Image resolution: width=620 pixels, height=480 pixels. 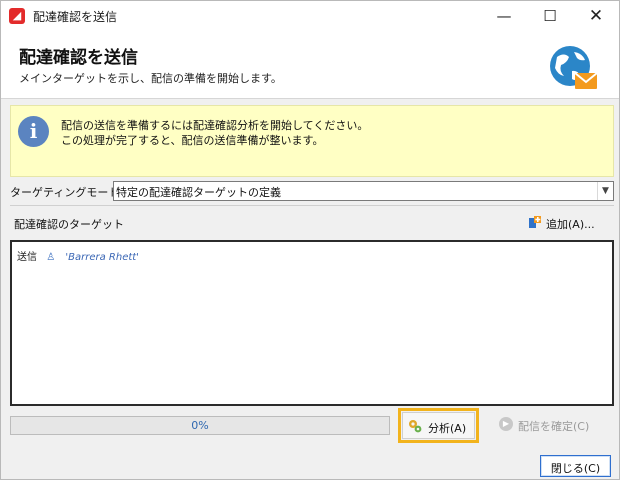 What do you see at coordinates (67, 192) in the screenshot?
I see `targeting-mode-label: ターゲティングモード:` at bounding box center [67, 192].